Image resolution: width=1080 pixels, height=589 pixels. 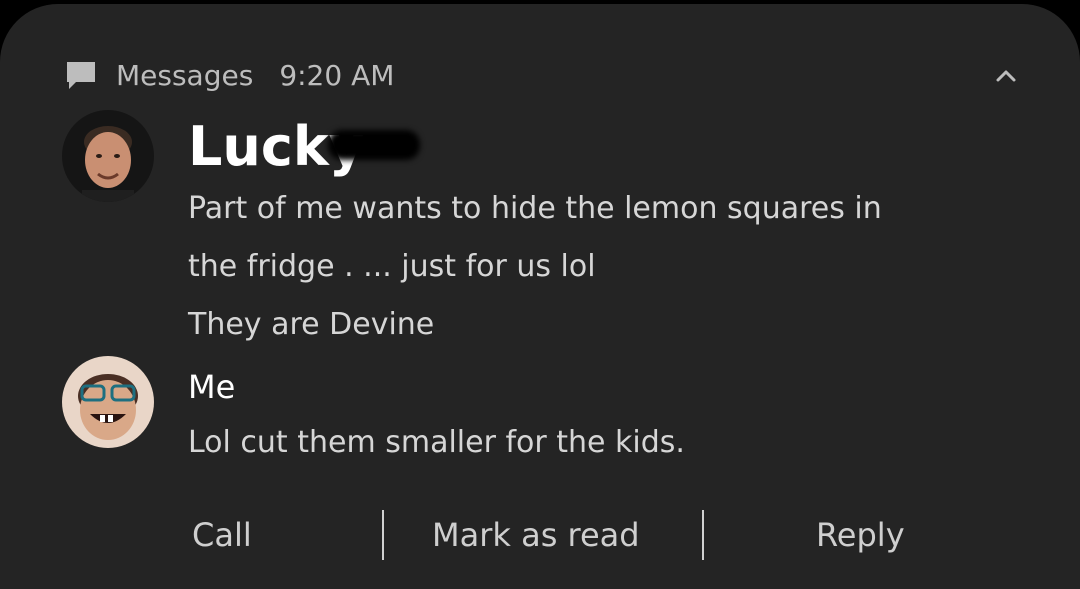 What do you see at coordinates (311, 324) in the screenshot?
I see `message-line: They are Devine` at bounding box center [311, 324].